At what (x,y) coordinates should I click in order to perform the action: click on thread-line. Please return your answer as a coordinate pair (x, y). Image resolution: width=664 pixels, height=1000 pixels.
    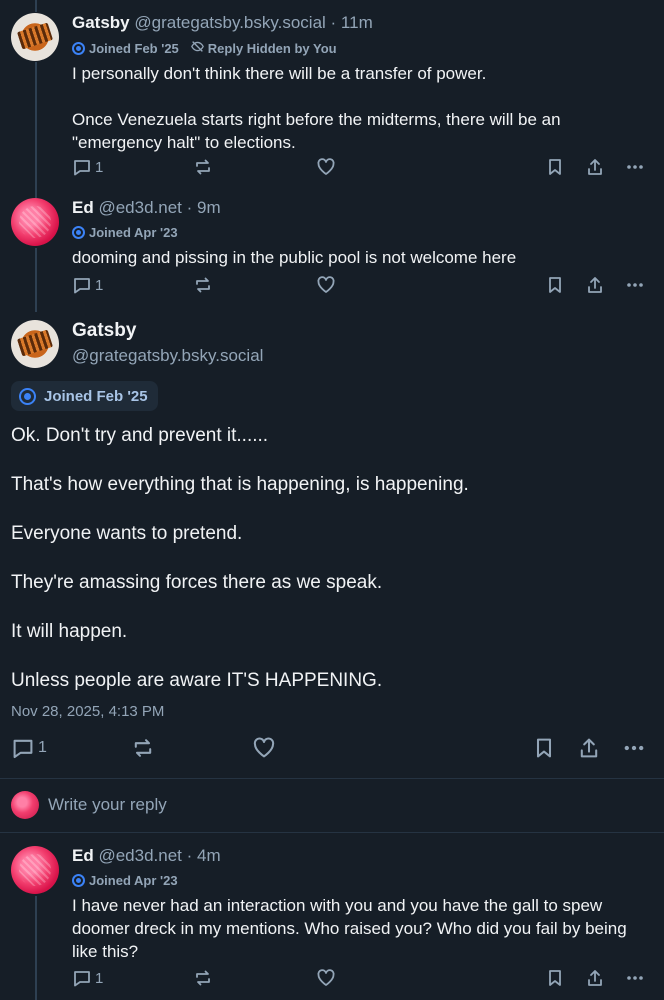
    Looking at the image, I should click on (36, 6).